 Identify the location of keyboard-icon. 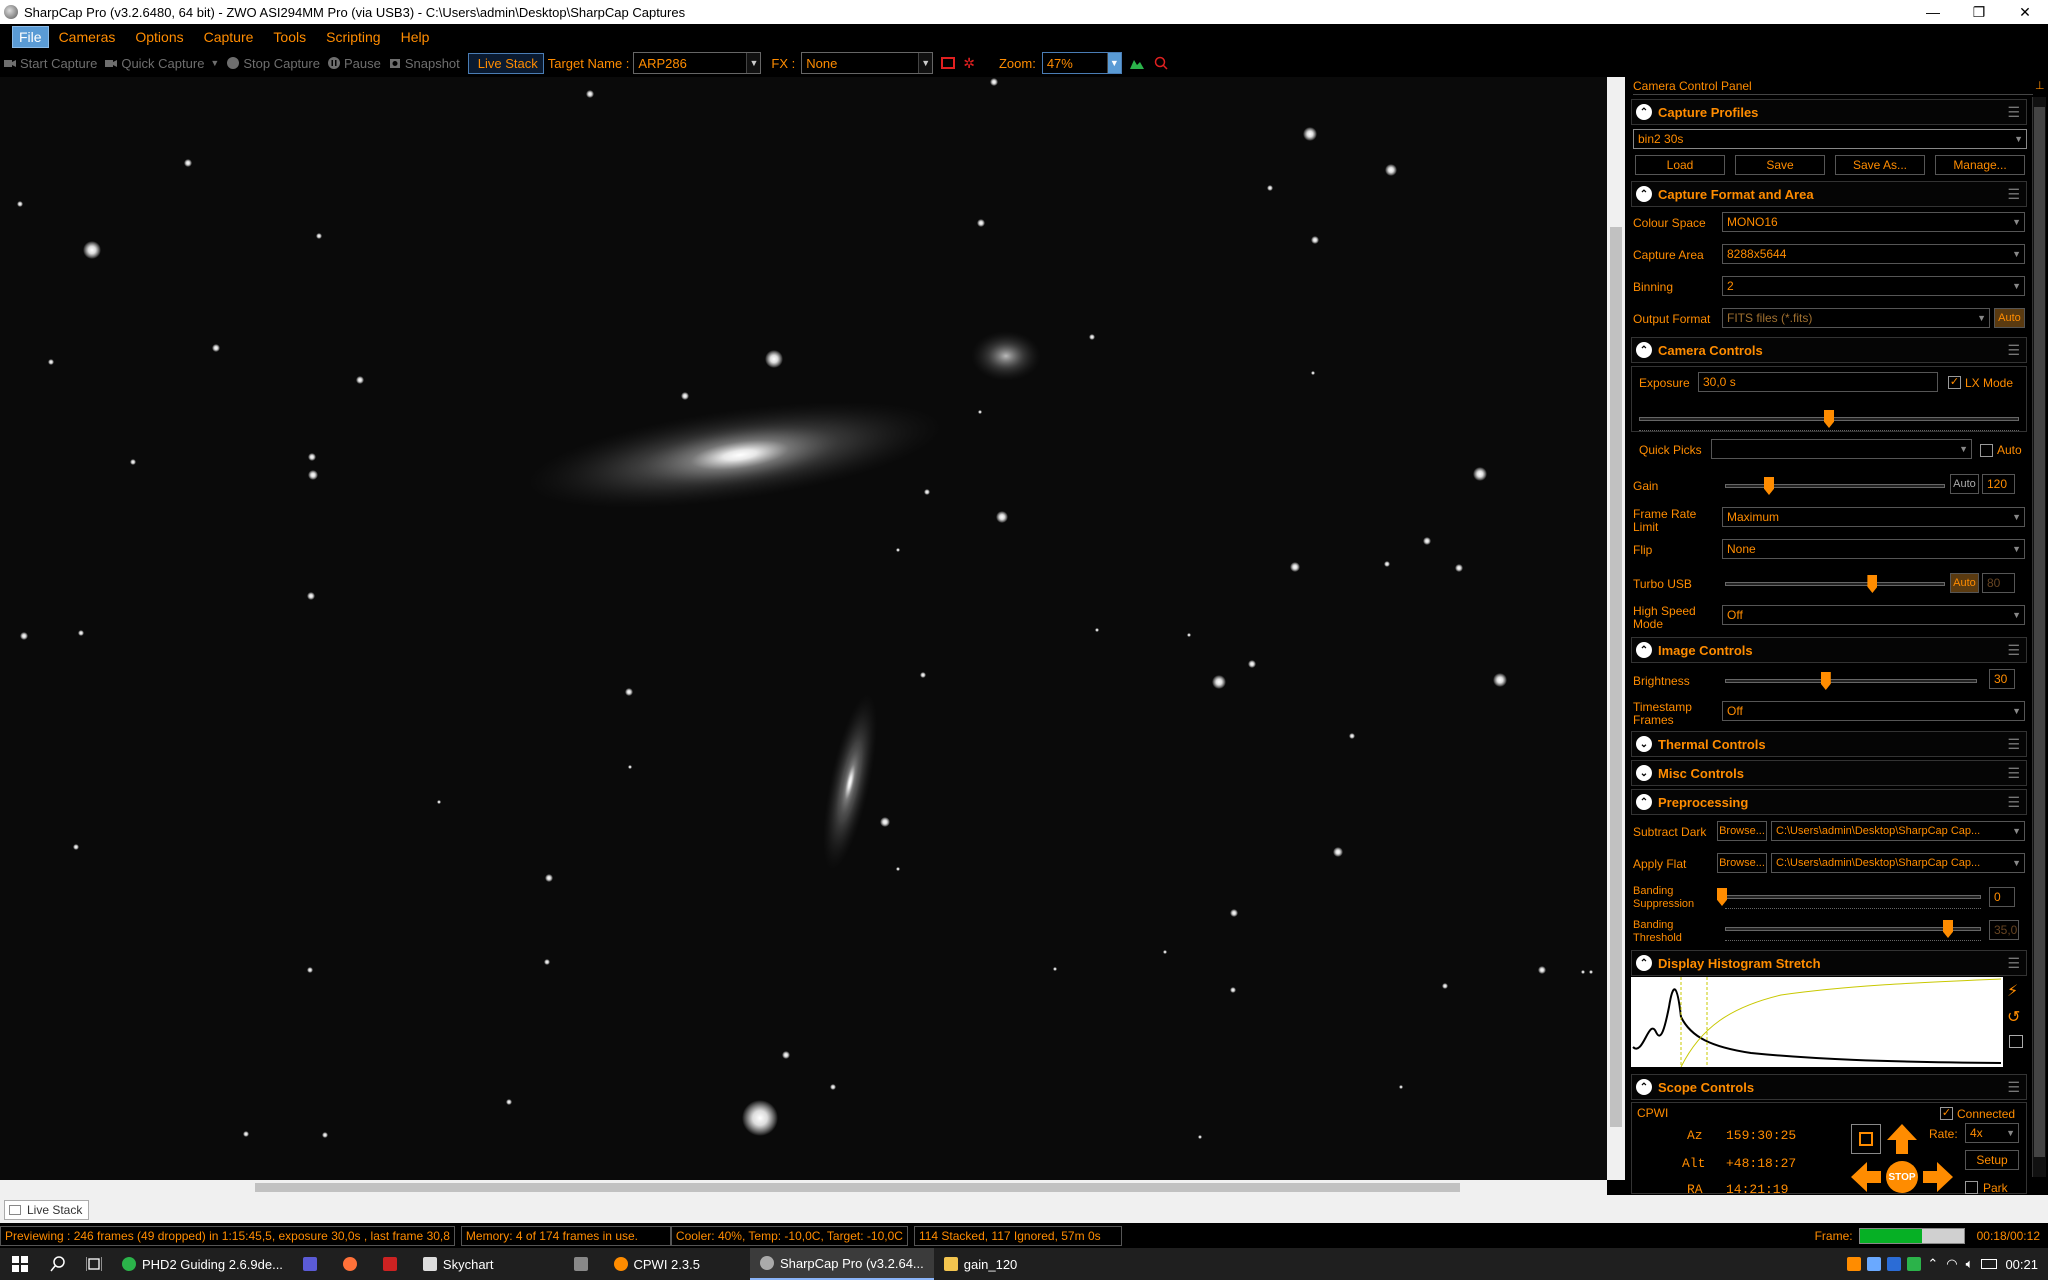
(1989, 1264).